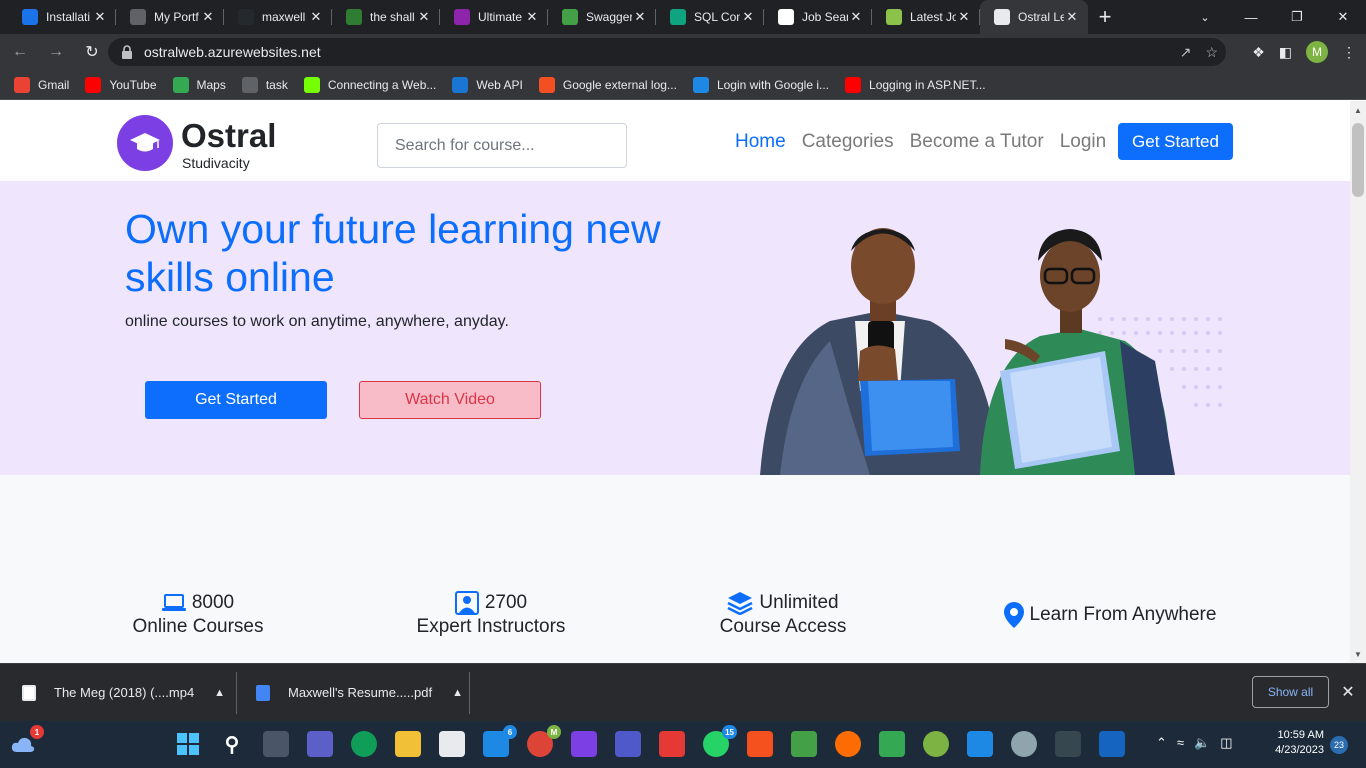 This screenshot has height=768, width=1366. I want to click on settings-gear-icon, so click(1024, 744).